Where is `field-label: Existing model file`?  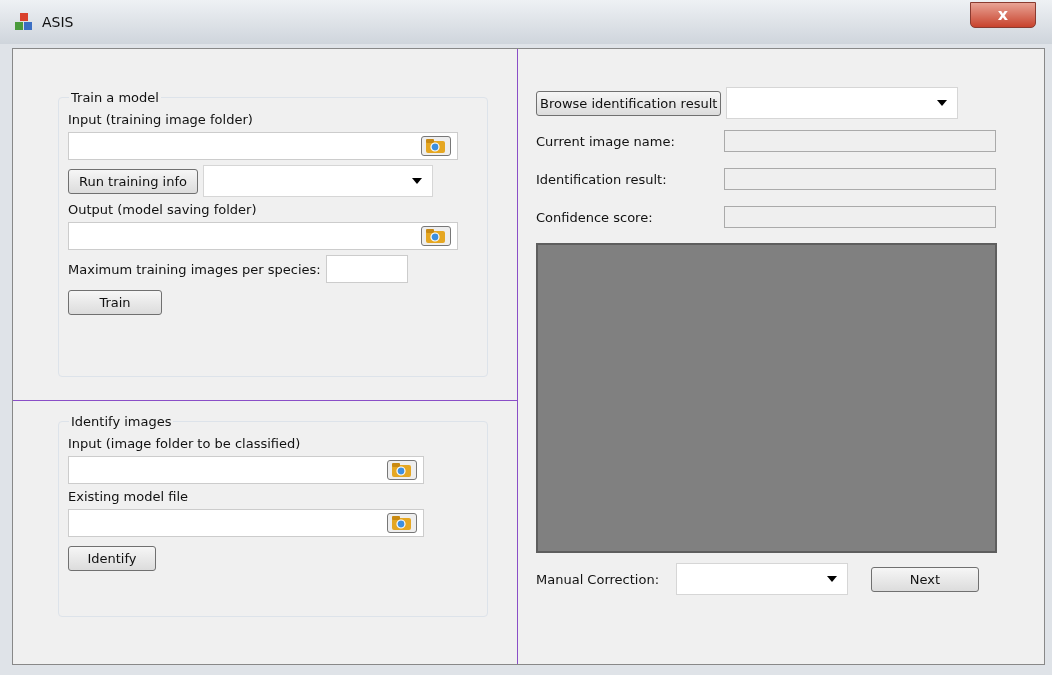 field-label: Existing model file is located at coordinates (129, 496).